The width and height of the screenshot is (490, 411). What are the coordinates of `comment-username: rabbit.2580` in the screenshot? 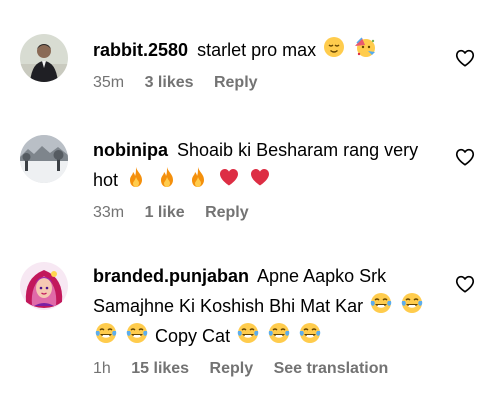 It's located at (140, 50).